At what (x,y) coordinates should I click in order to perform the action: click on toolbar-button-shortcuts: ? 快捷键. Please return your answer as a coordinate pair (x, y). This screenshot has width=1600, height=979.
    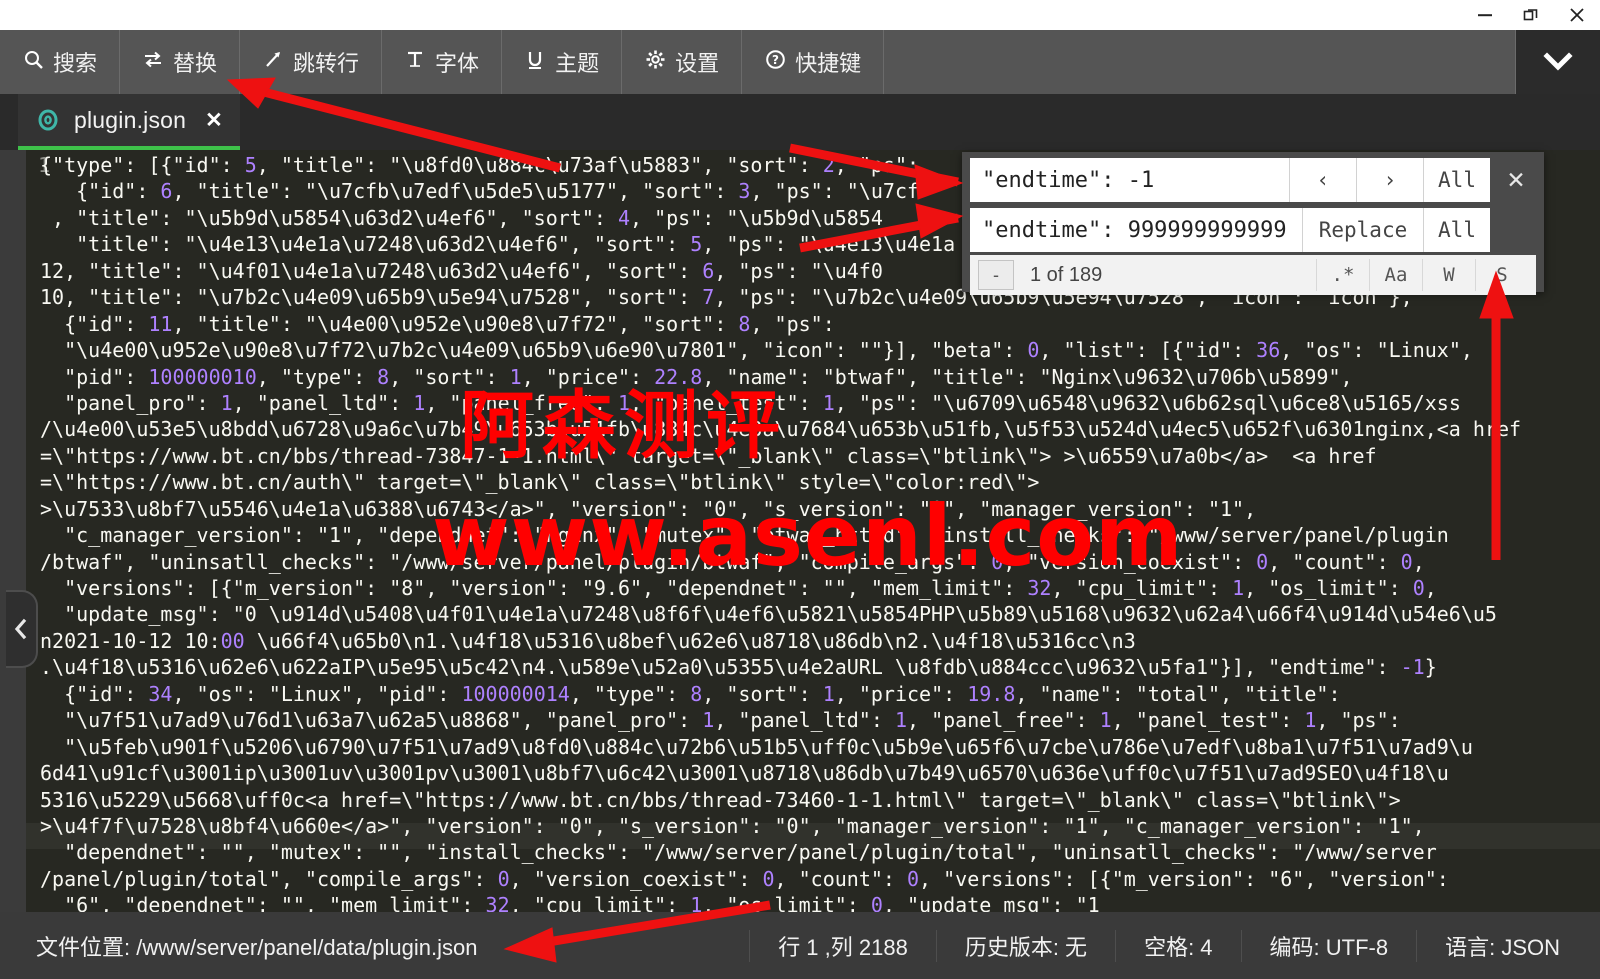
    Looking at the image, I should click on (813, 62).